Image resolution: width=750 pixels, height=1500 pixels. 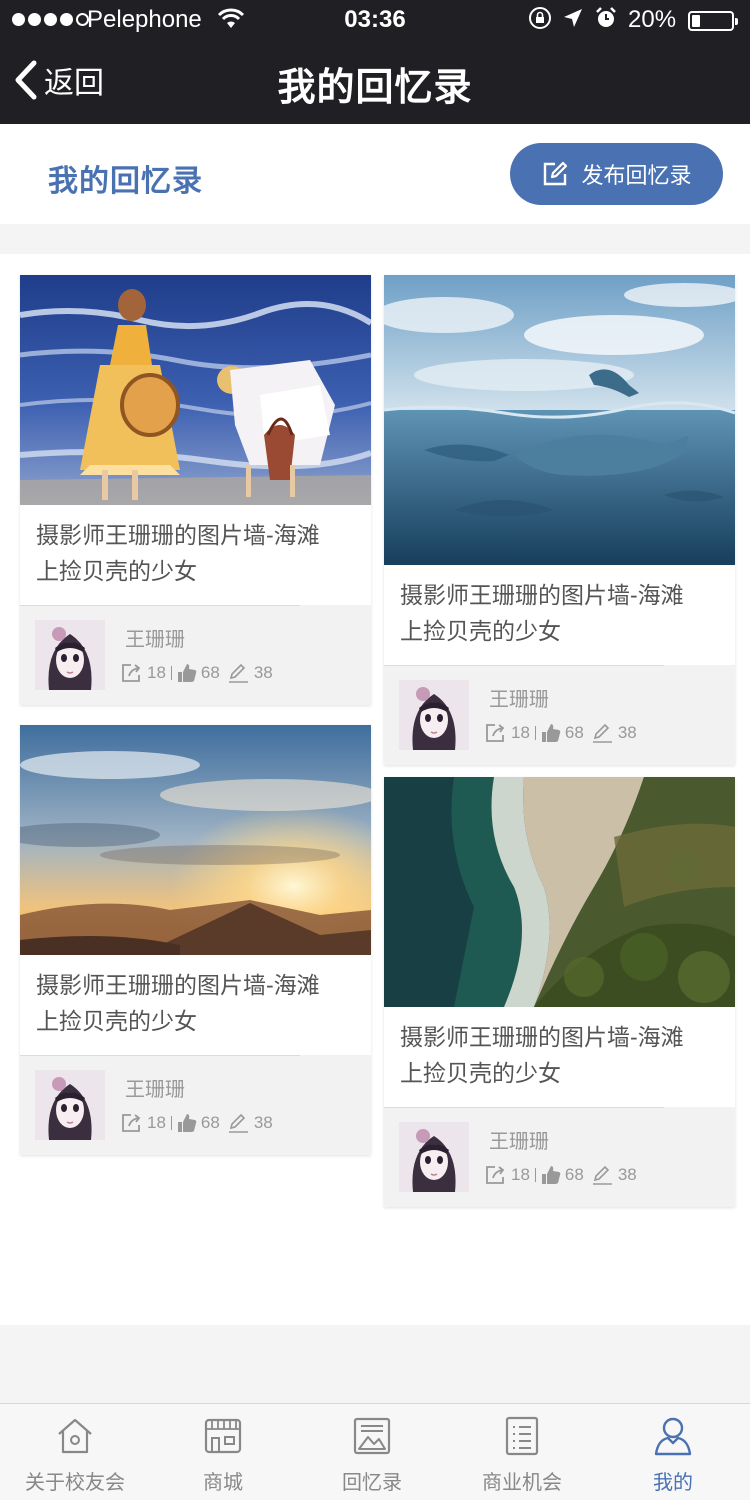 I want to click on tab-memoir: 回忆录, so click(x=372, y=1452).